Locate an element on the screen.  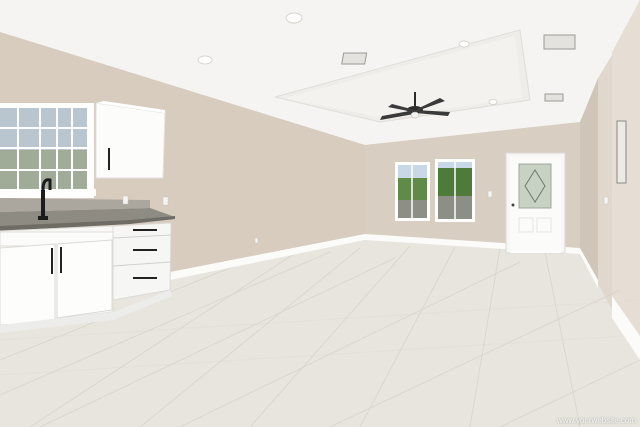
watermark: www.yourwebsite.com is located at coordinates (596, 420).